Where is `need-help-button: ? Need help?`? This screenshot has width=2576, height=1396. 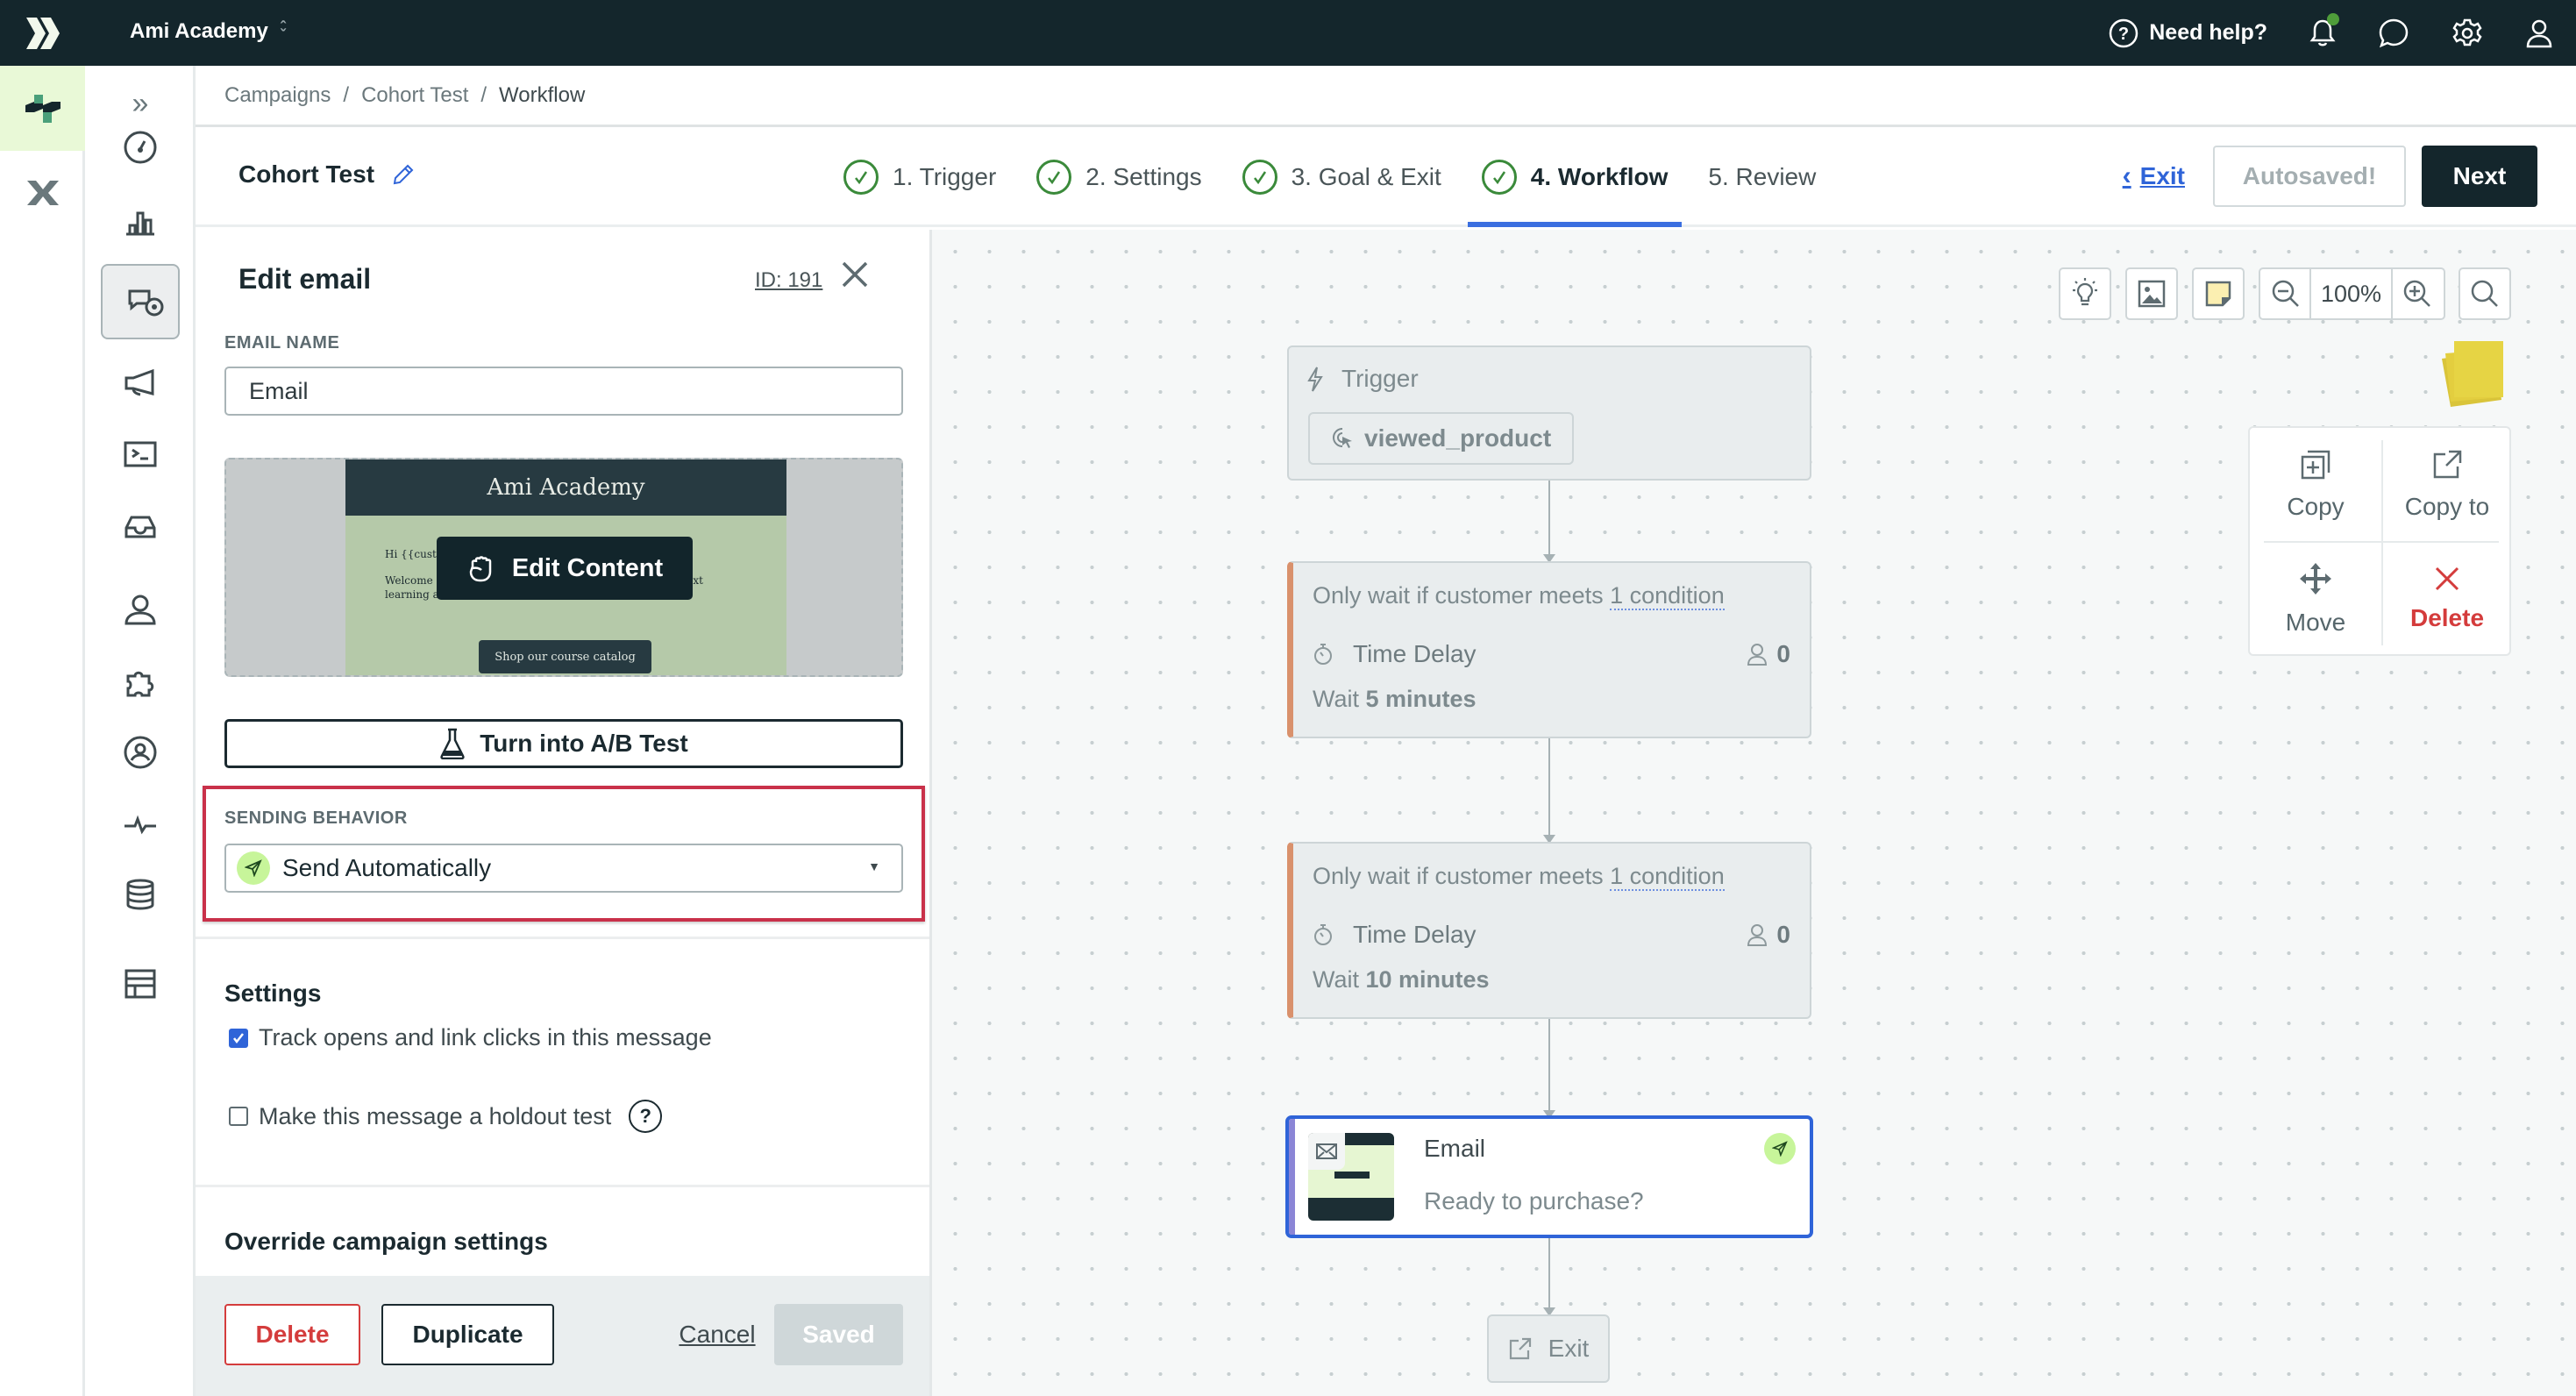
need-help-button: ? Need help? is located at coordinates (2188, 33).